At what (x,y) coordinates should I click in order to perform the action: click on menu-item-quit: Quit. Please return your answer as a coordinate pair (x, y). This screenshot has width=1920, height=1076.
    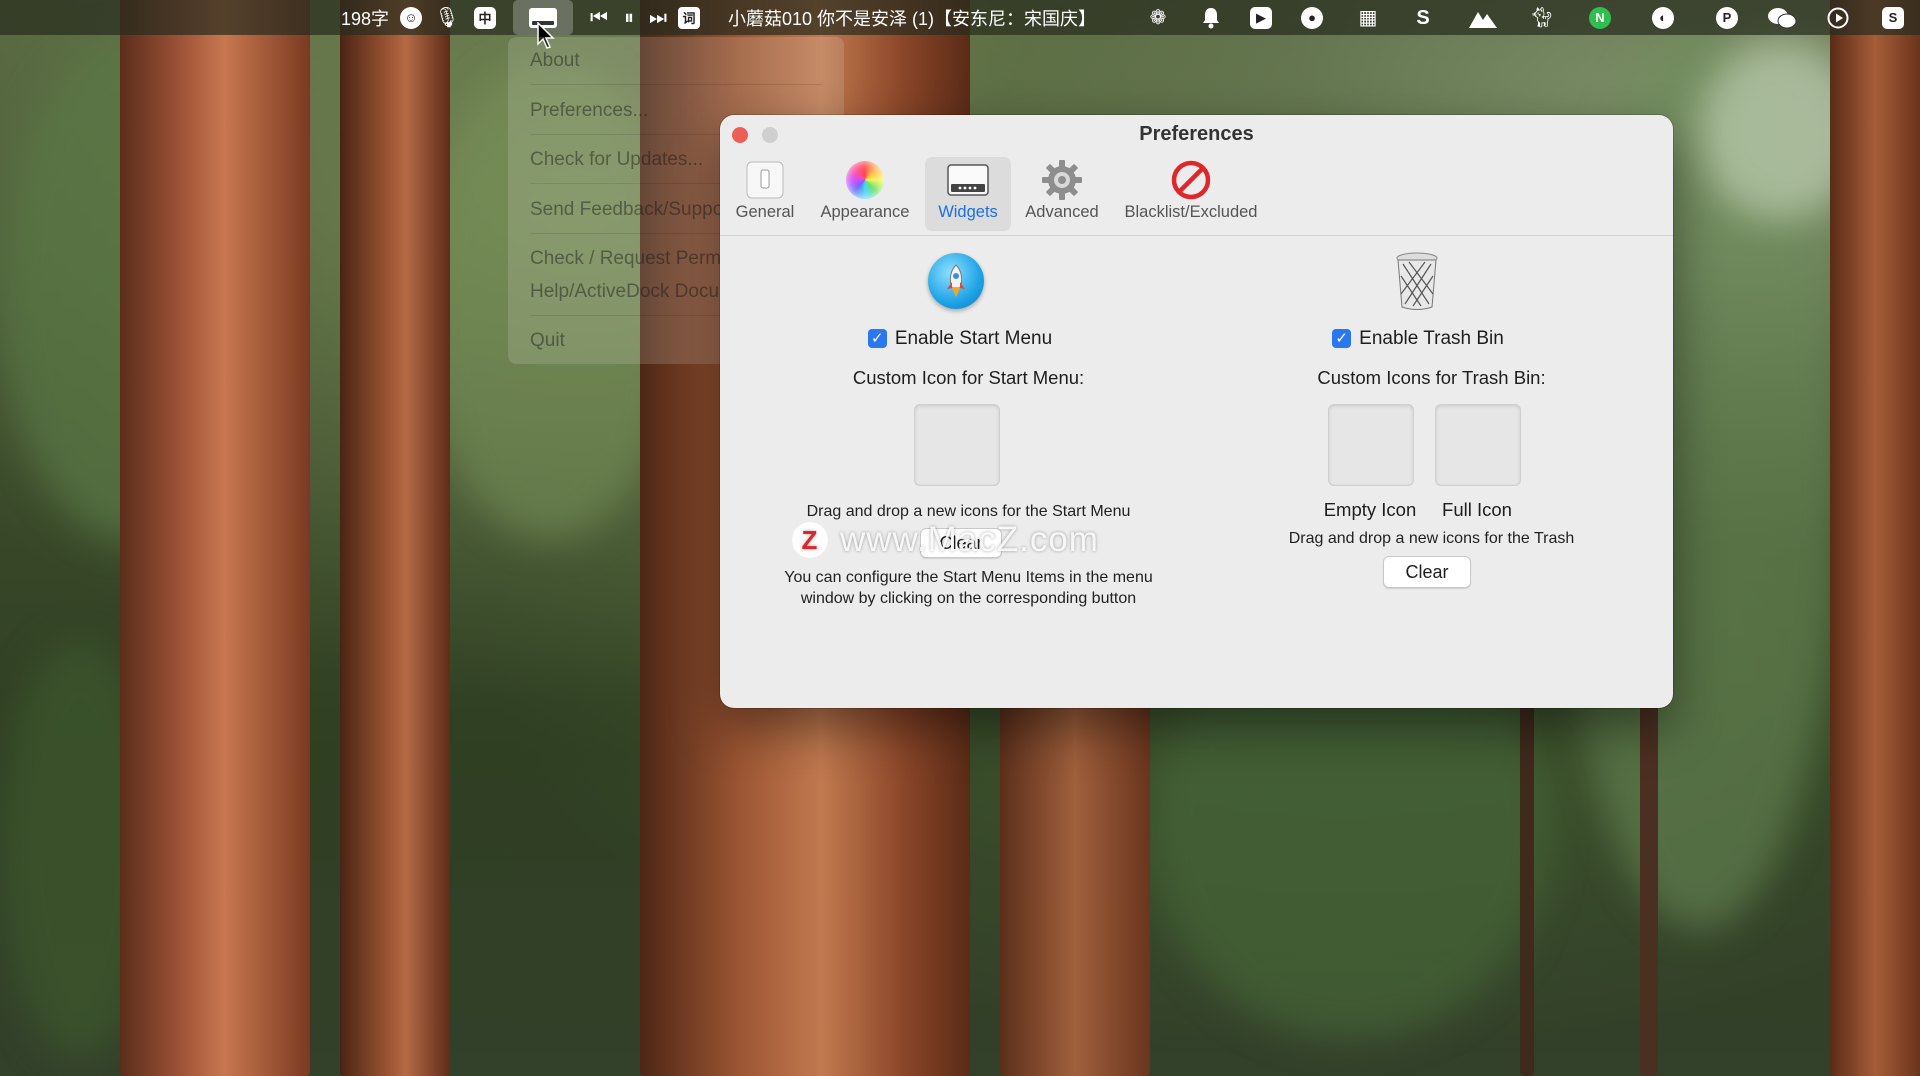
    Looking at the image, I should click on (547, 341).